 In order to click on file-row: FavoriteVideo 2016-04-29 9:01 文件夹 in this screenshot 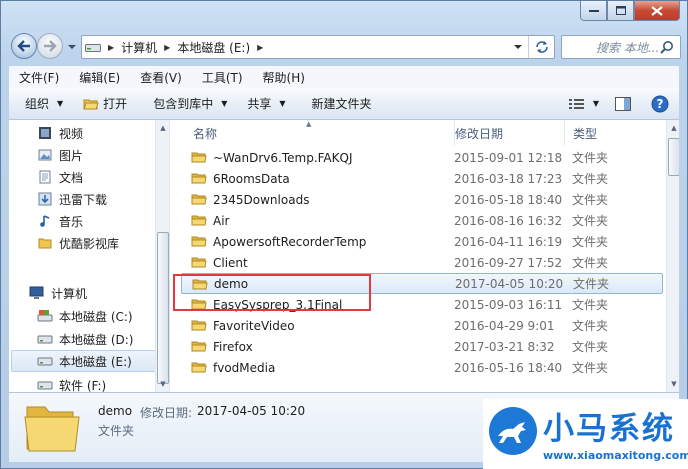, I will do `click(422, 325)`.